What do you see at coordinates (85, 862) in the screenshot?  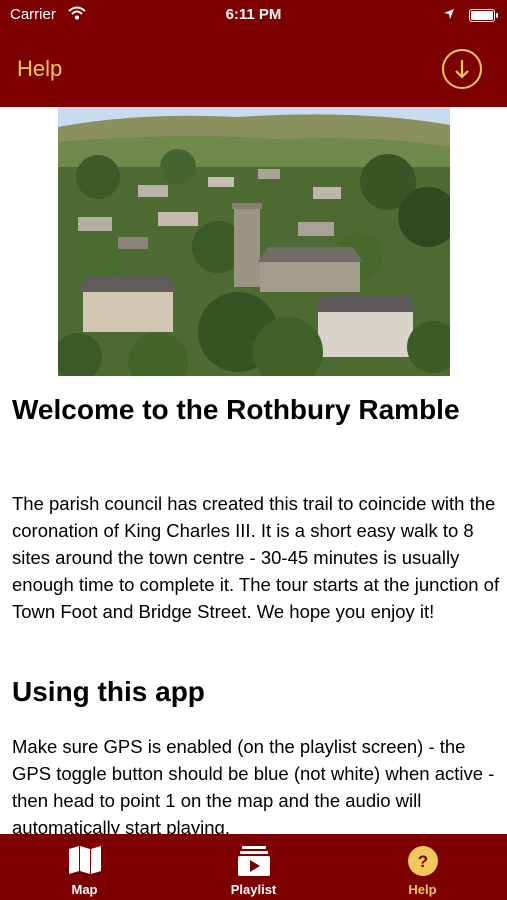 I see `map-icon` at bounding box center [85, 862].